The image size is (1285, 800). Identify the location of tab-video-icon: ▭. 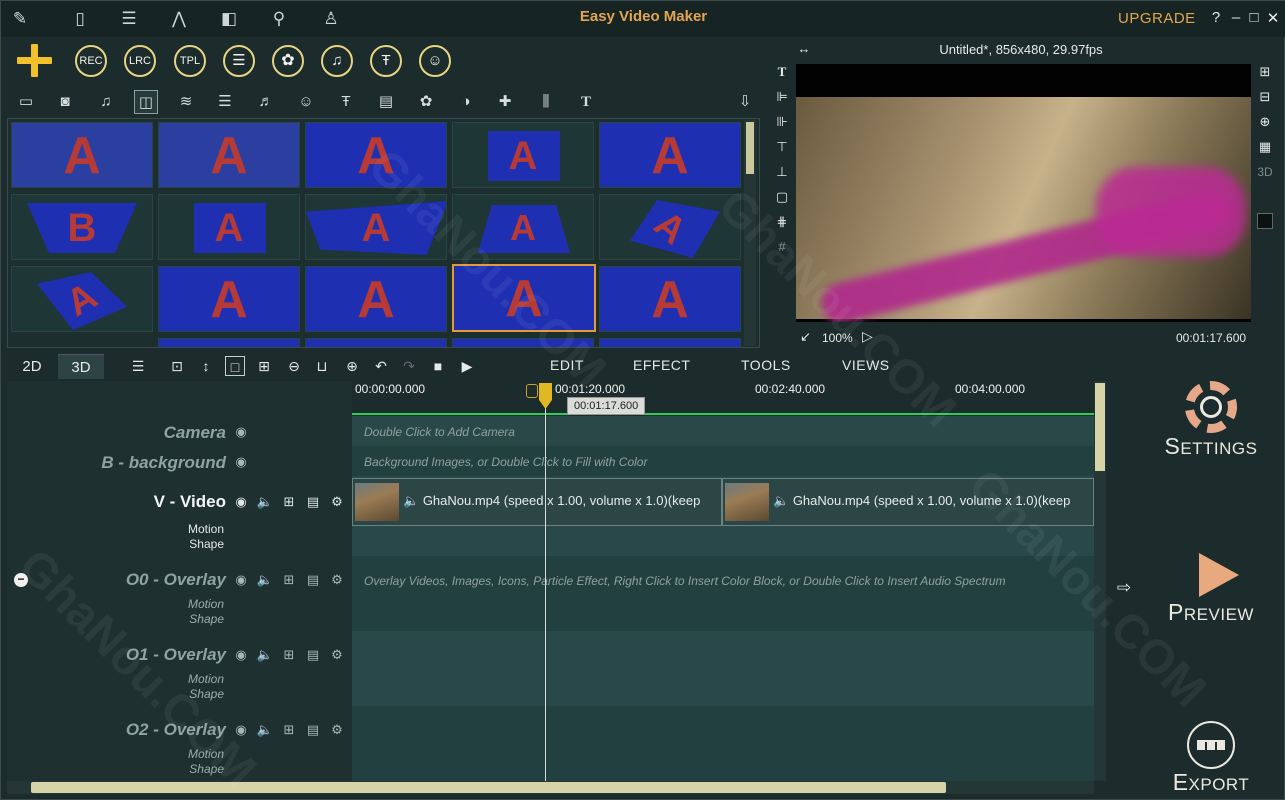
(26, 102).